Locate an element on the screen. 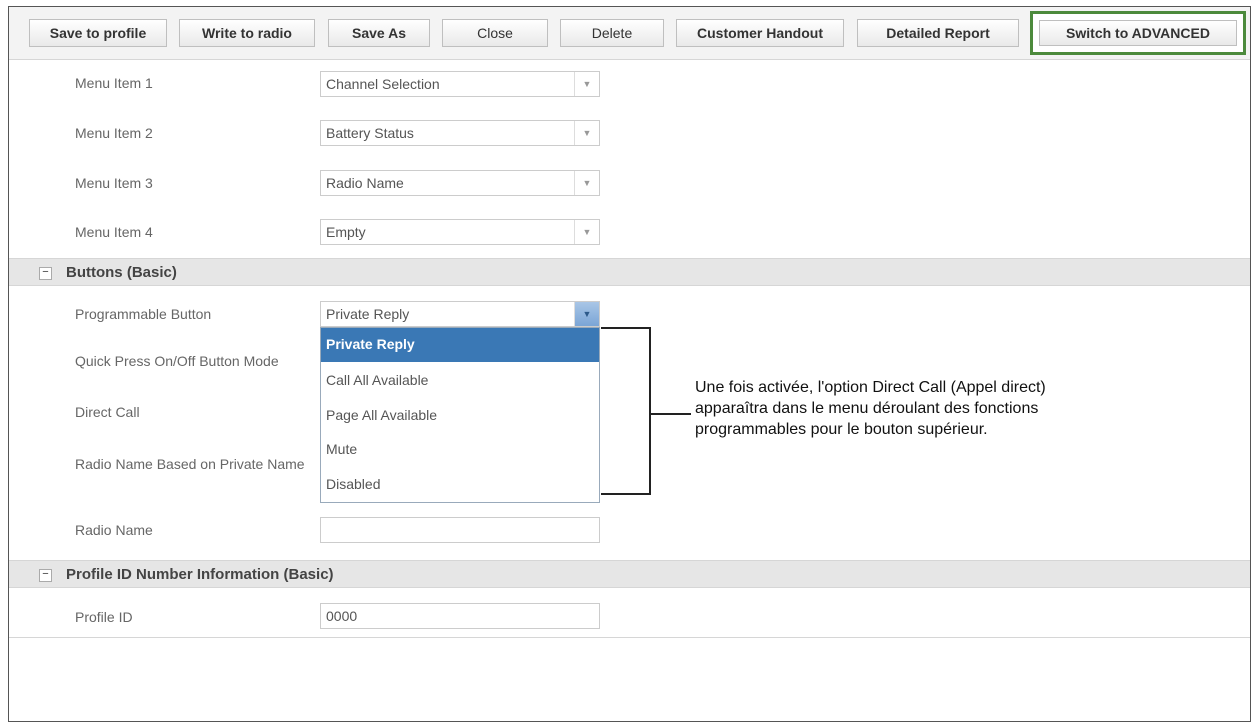 The width and height of the screenshot is (1259, 726). menu-item-3-select: Radio Name ▼ is located at coordinates (460, 183).